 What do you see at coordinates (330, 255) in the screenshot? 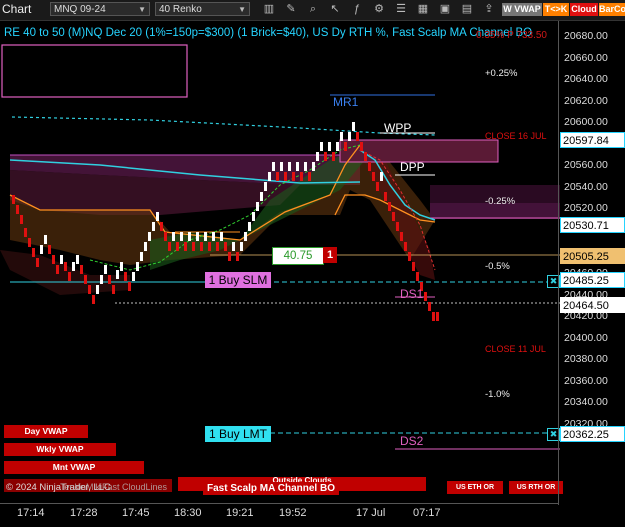
I see `position-qty: 1` at bounding box center [330, 255].